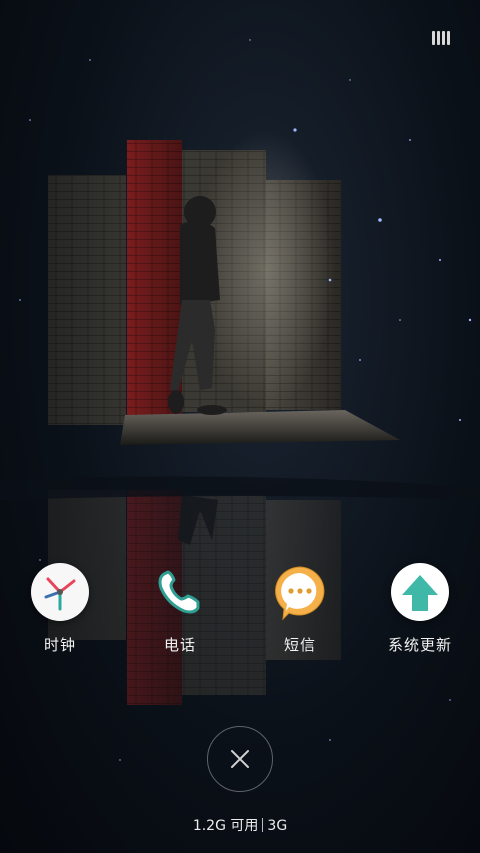 The height and width of the screenshot is (853, 480). What do you see at coordinates (240, 613) in the screenshot?
I see `app-shortcuts: 时钟 电话 短信 系统更新` at bounding box center [240, 613].